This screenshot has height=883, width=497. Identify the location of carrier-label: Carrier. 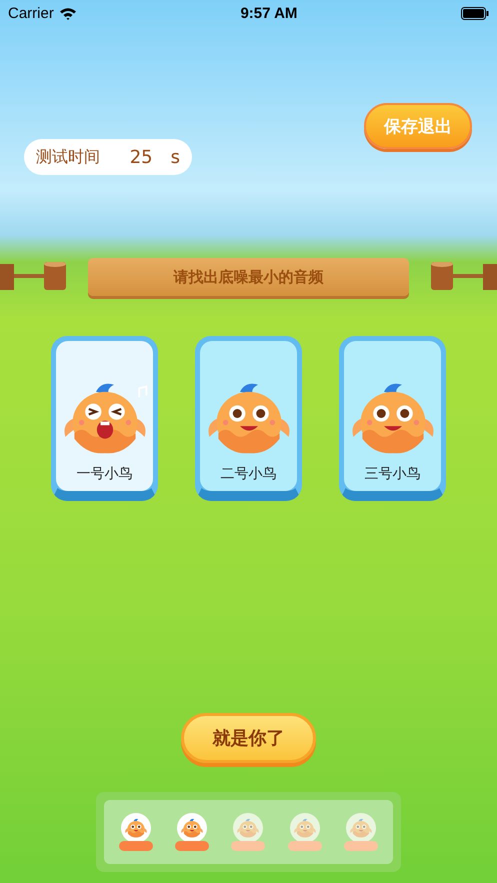
(31, 13).